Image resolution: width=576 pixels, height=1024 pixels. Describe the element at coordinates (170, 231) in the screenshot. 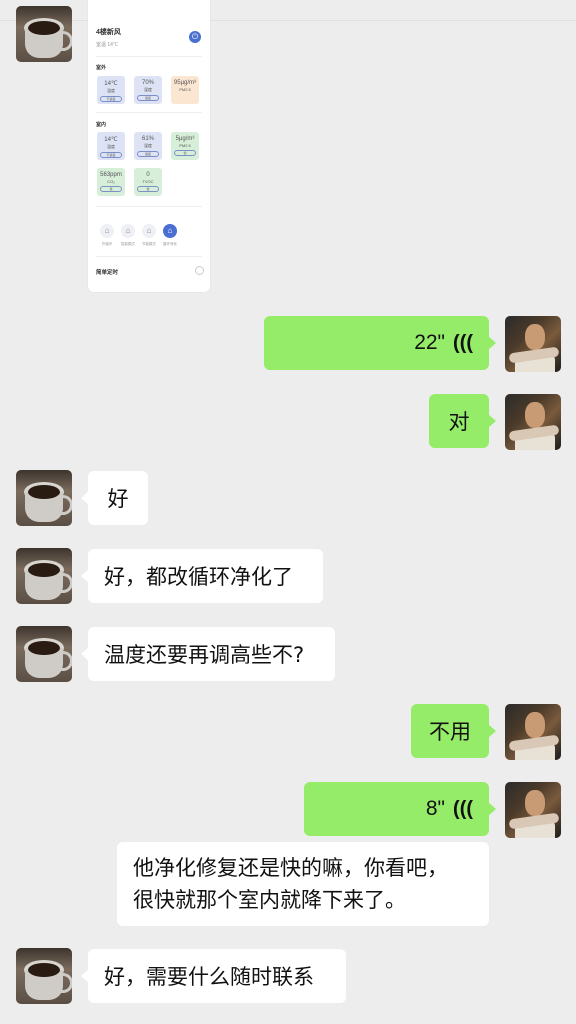

I see `mode-purify-icon: ⌂` at that location.